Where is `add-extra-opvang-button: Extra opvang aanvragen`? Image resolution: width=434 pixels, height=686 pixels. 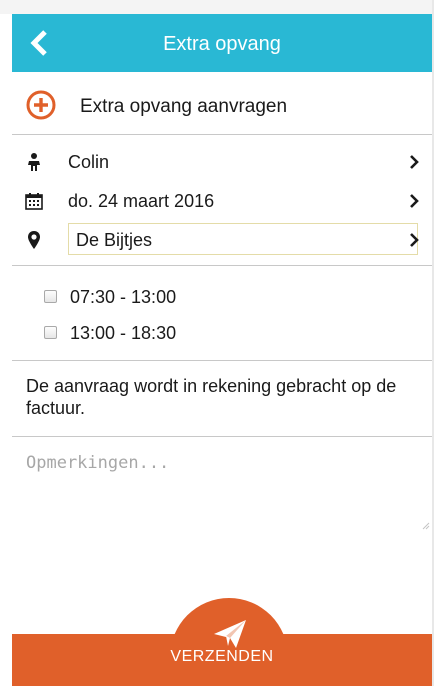
add-extra-opvang-button: Extra opvang aanvragen is located at coordinates (222, 103).